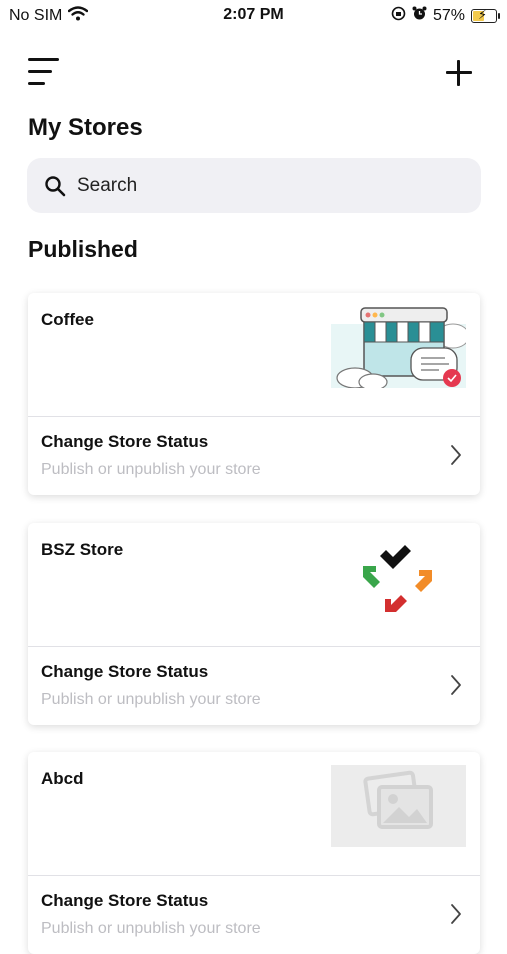 The image size is (507, 954). I want to click on search-icon, so click(55, 185).